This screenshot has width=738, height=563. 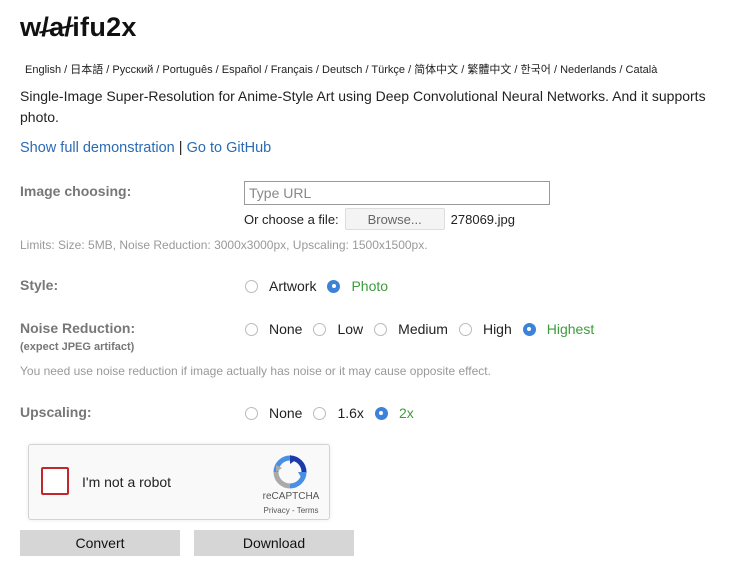 I want to click on logo-text-strike: /a/, so click(x=57, y=27).